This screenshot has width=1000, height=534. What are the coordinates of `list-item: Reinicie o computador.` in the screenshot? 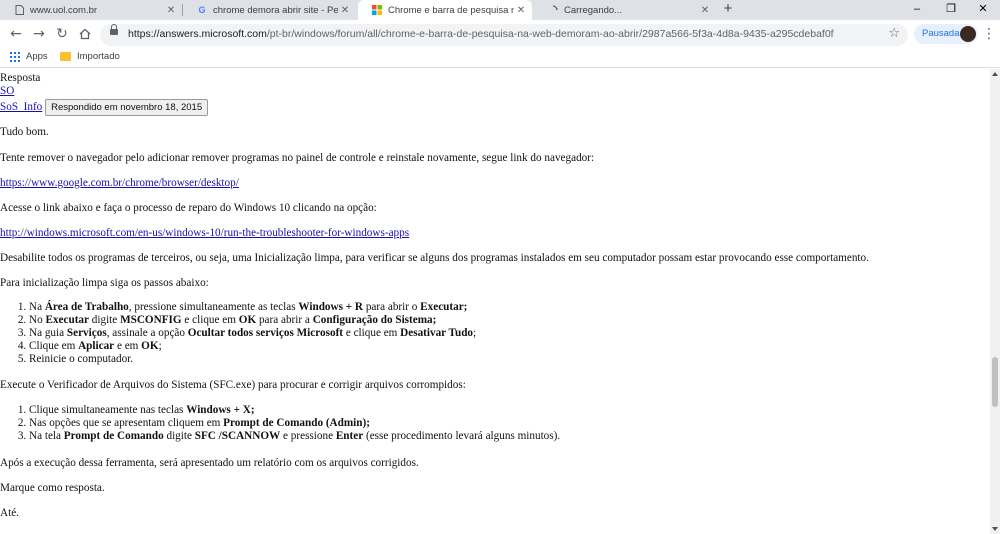 It's located at (252, 359).